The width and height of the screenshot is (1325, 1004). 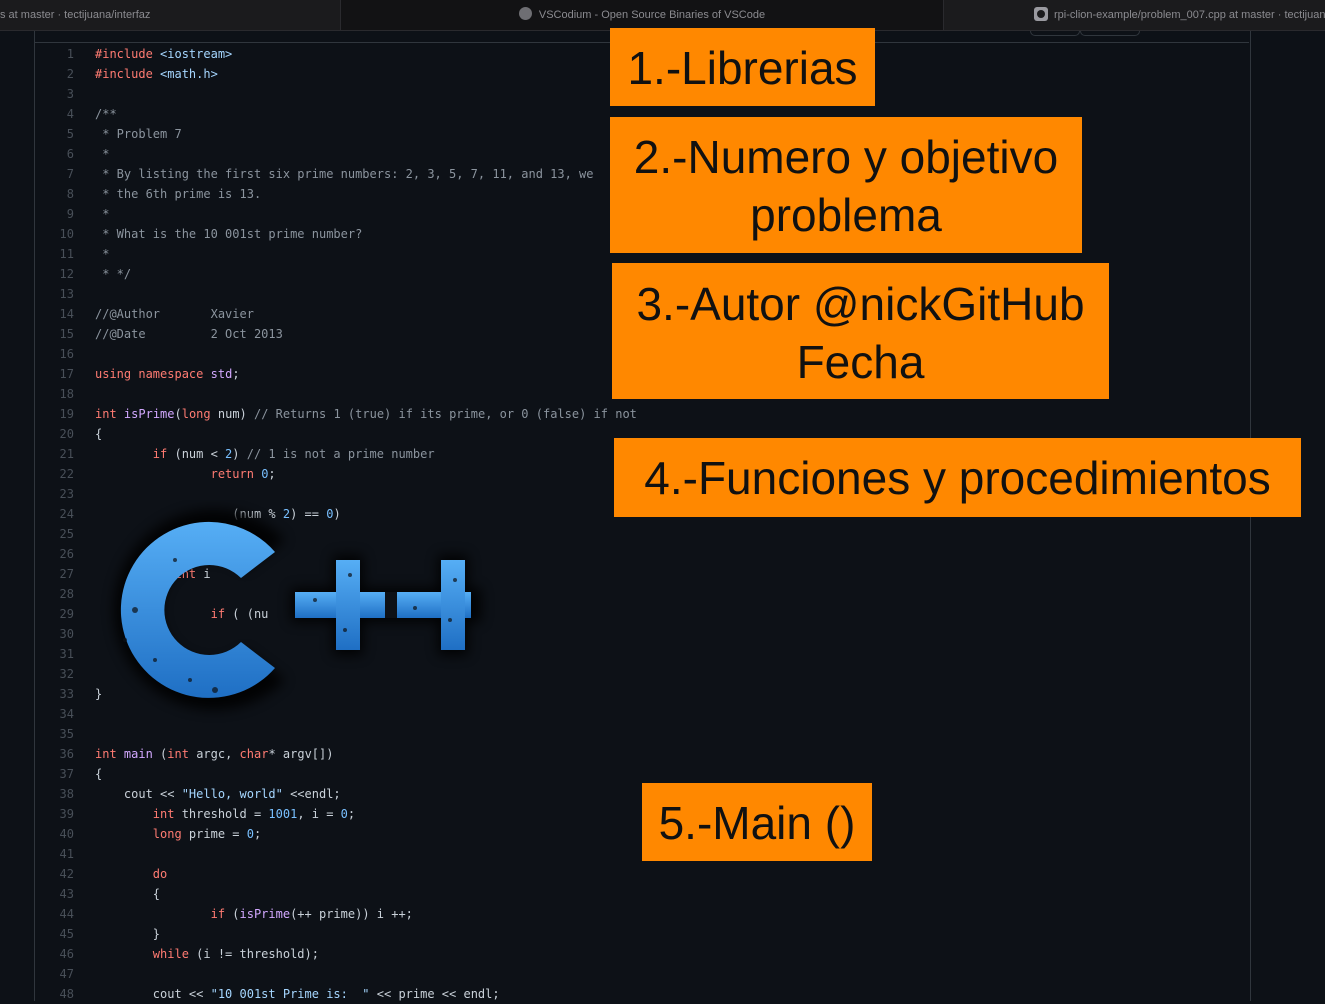 What do you see at coordinates (54, 954) in the screenshot?
I see `line-number: 46` at bounding box center [54, 954].